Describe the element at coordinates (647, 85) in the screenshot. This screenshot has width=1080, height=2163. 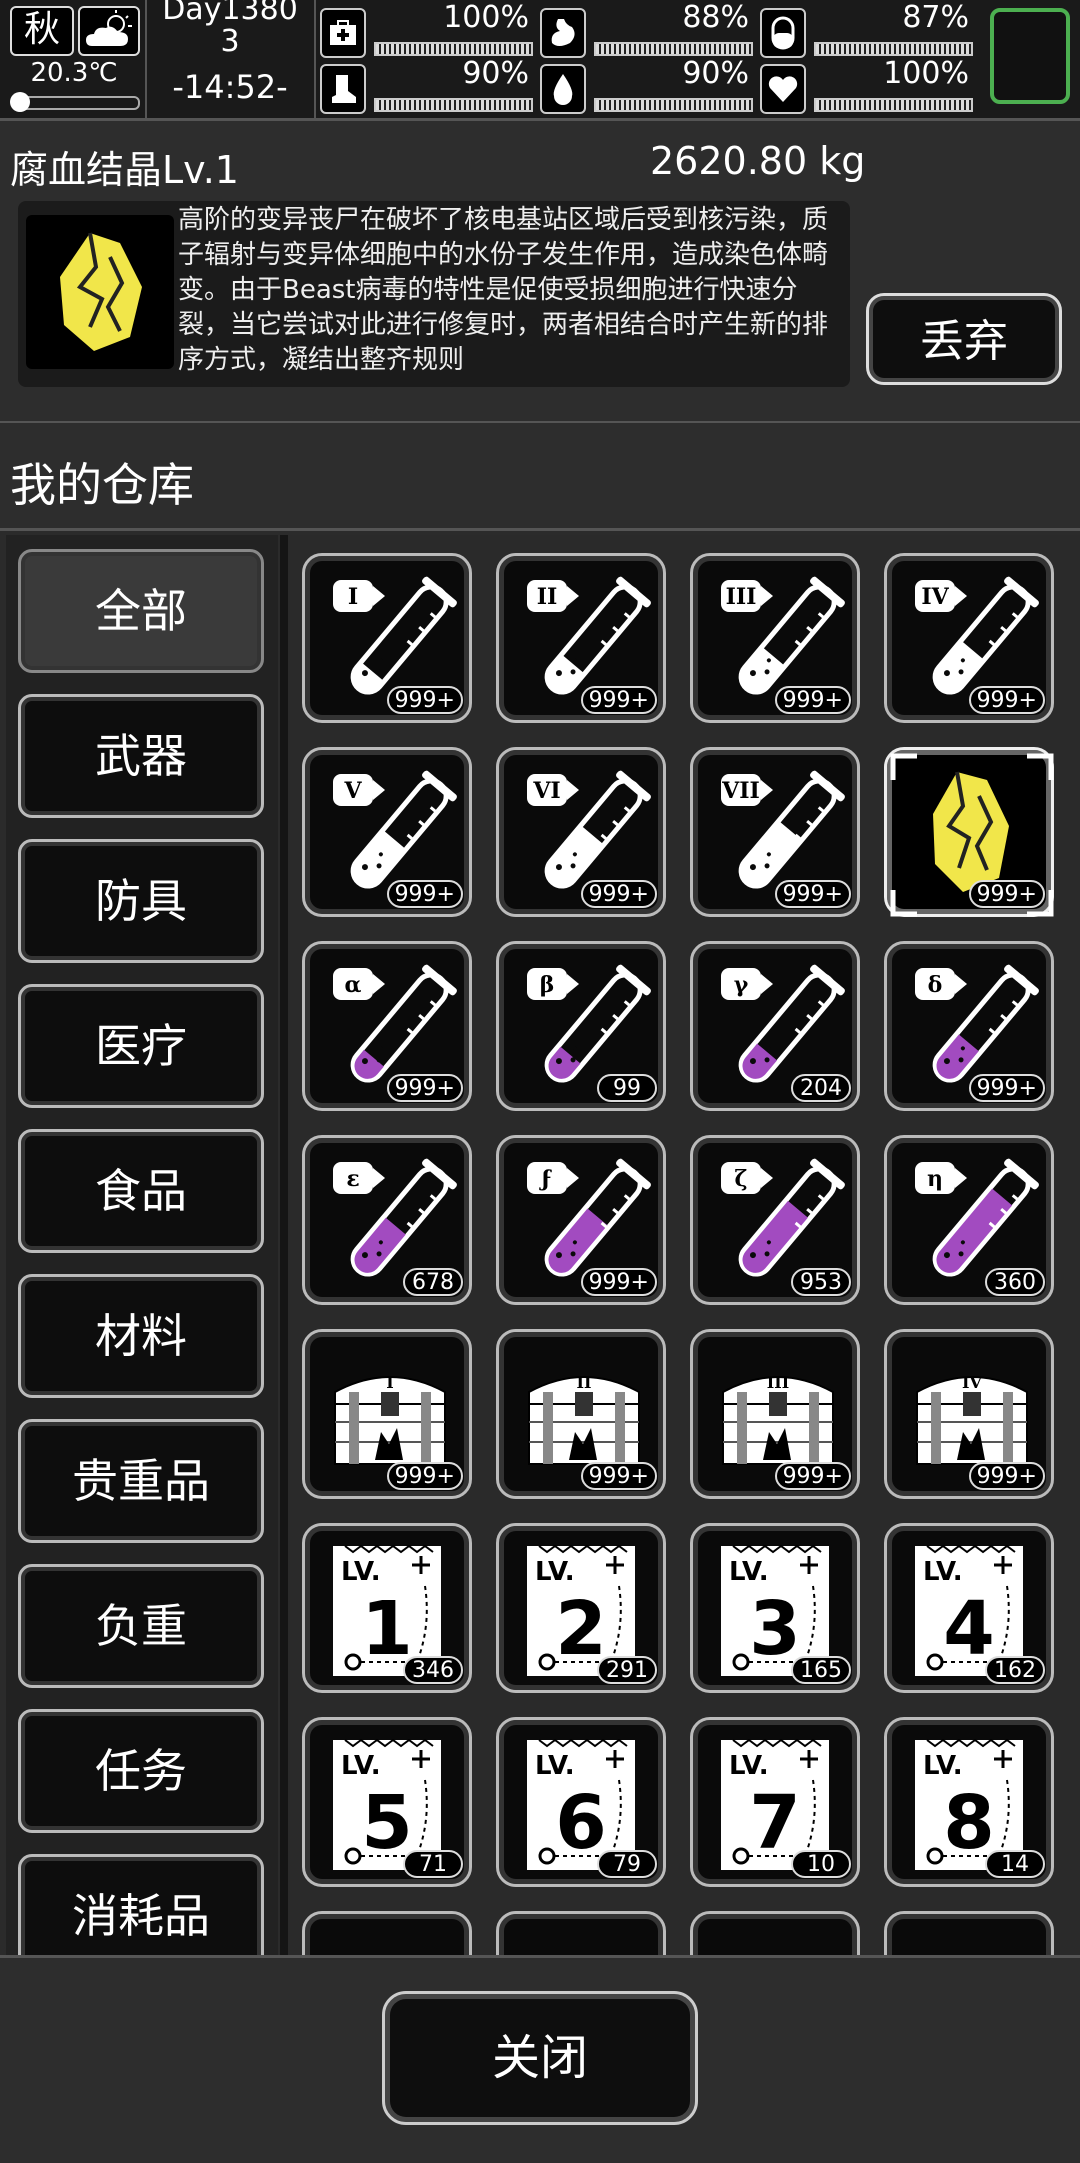
I see `stat-thirst: 90%` at that location.